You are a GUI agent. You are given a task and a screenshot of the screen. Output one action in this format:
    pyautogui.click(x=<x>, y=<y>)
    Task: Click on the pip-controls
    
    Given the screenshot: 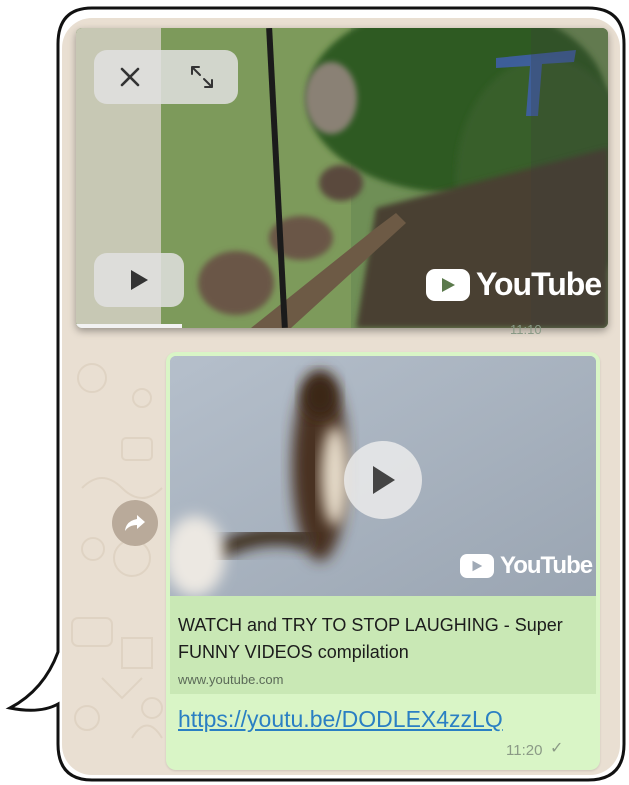 What is the action you would take?
    pyautogui.click(x=166, y=77)
    